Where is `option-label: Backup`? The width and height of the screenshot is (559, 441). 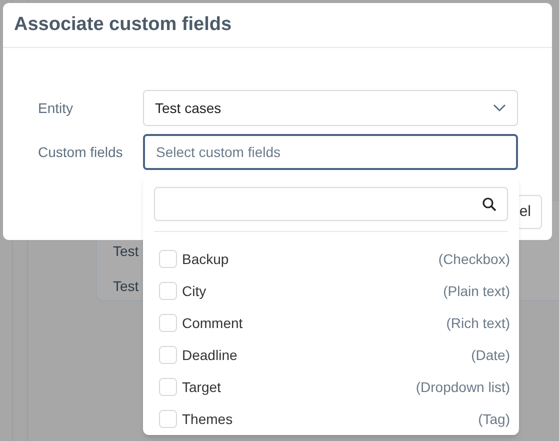 option-label: Backup is located at coordinates (310, 259).